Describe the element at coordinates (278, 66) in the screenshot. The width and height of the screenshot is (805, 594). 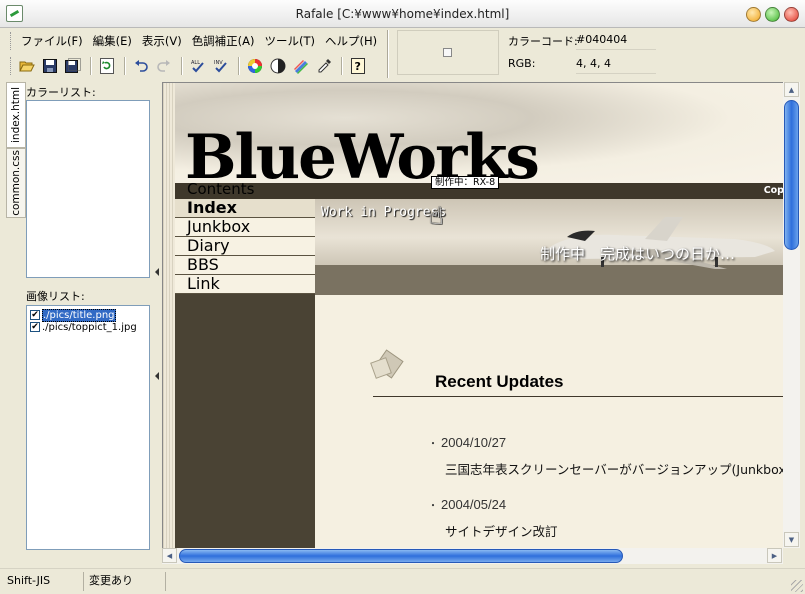
I see `contrast-icon` at that location.